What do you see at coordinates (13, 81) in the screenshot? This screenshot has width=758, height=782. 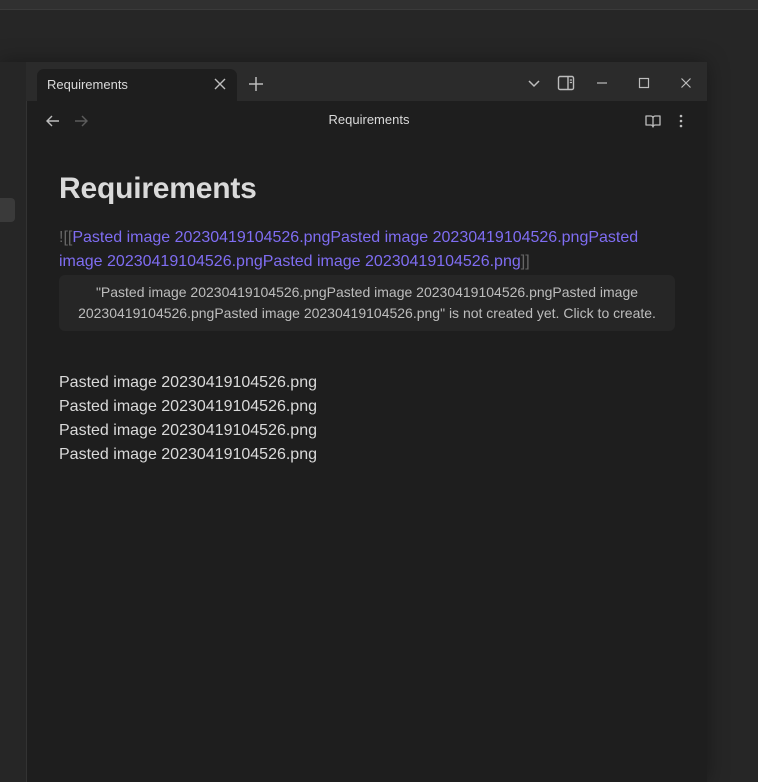 I see `left-panel-header` at bounding box center [13, 81].